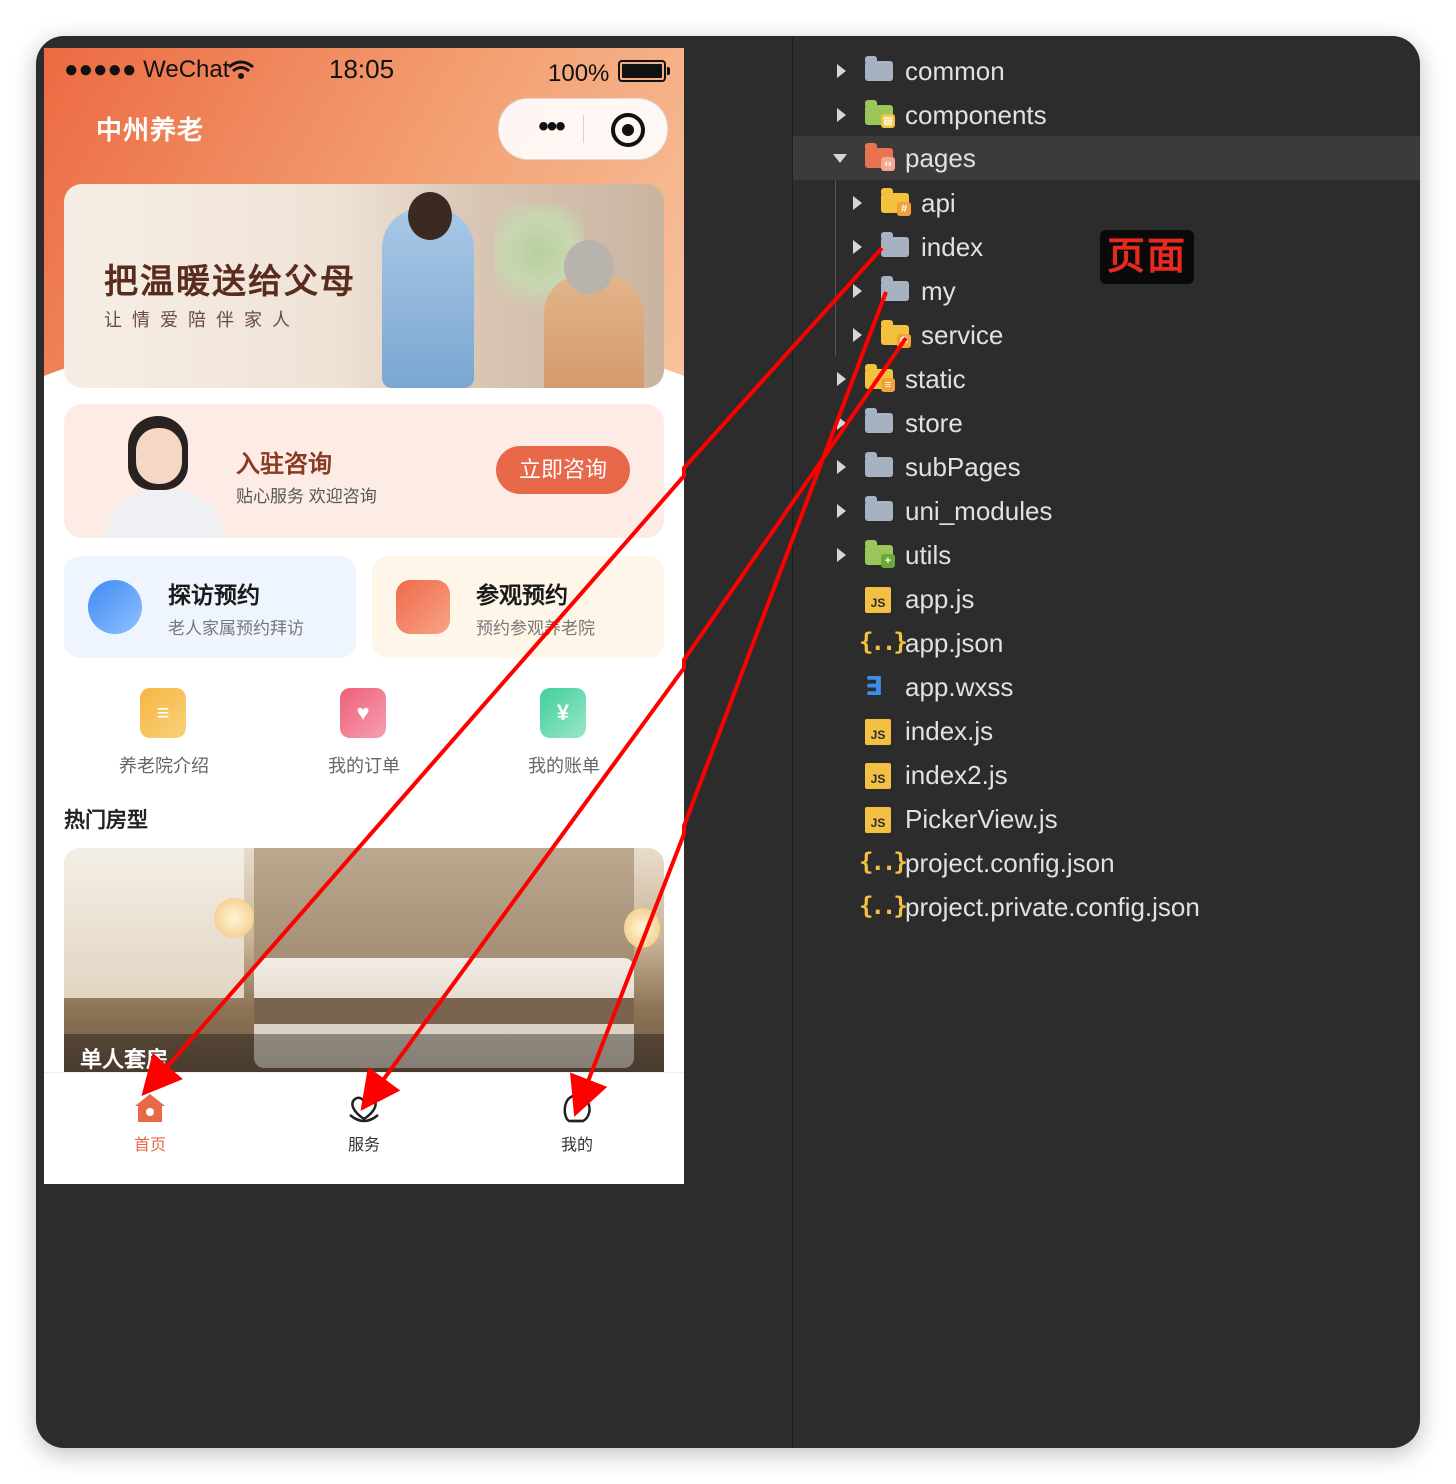 The width and height of the screenshot is (1456, 1484). Describe the element at coordinates (364, 286) in the screenshot. I see `hero-banner: 把温暖送给父母 让情爱陪伴家人` at that location.